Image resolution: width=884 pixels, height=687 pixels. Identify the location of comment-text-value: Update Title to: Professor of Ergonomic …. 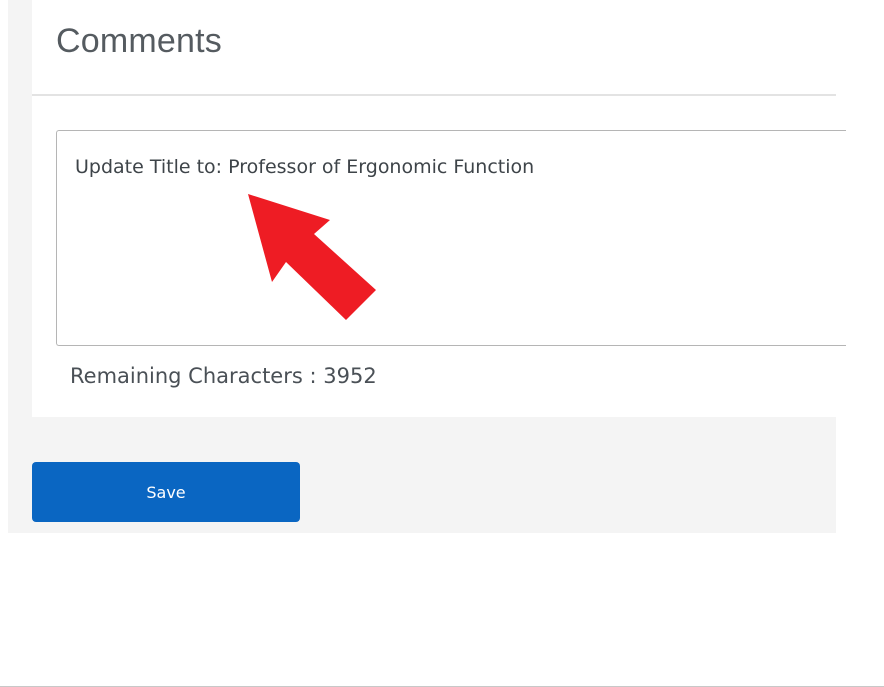
(305, 167).